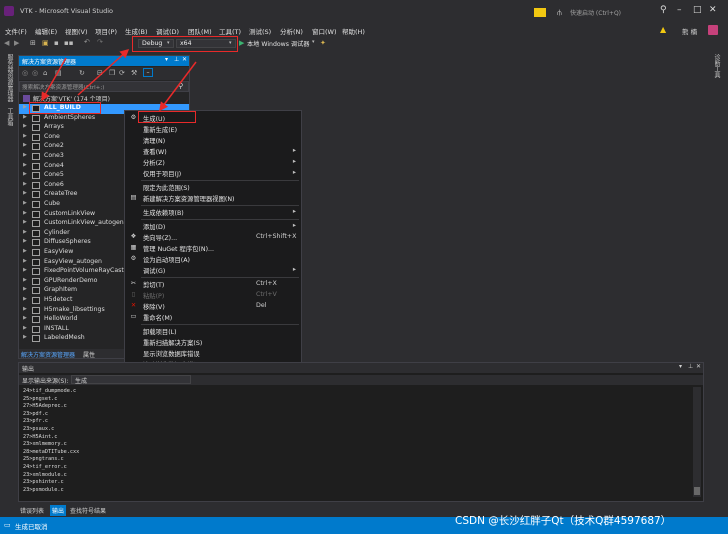  What do you see at coordinates (697, 442) in the screenshot?
I see `output-scrollbar` at bounding box center [697, 442].